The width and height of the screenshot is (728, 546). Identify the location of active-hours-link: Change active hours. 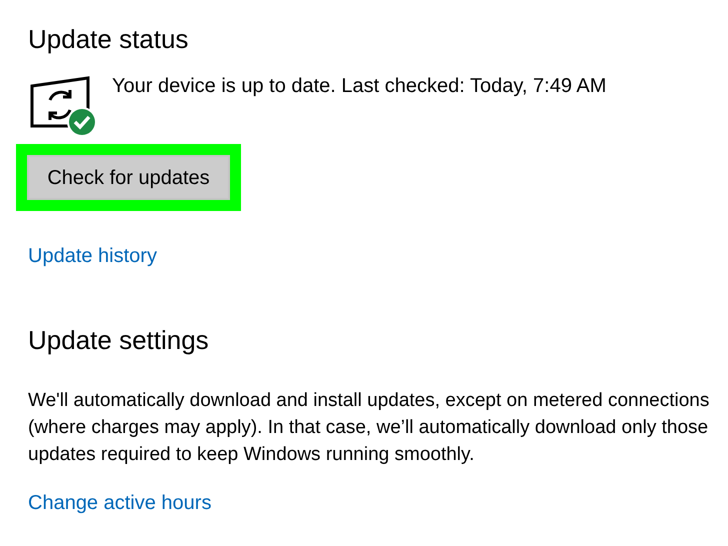
(120, 503).